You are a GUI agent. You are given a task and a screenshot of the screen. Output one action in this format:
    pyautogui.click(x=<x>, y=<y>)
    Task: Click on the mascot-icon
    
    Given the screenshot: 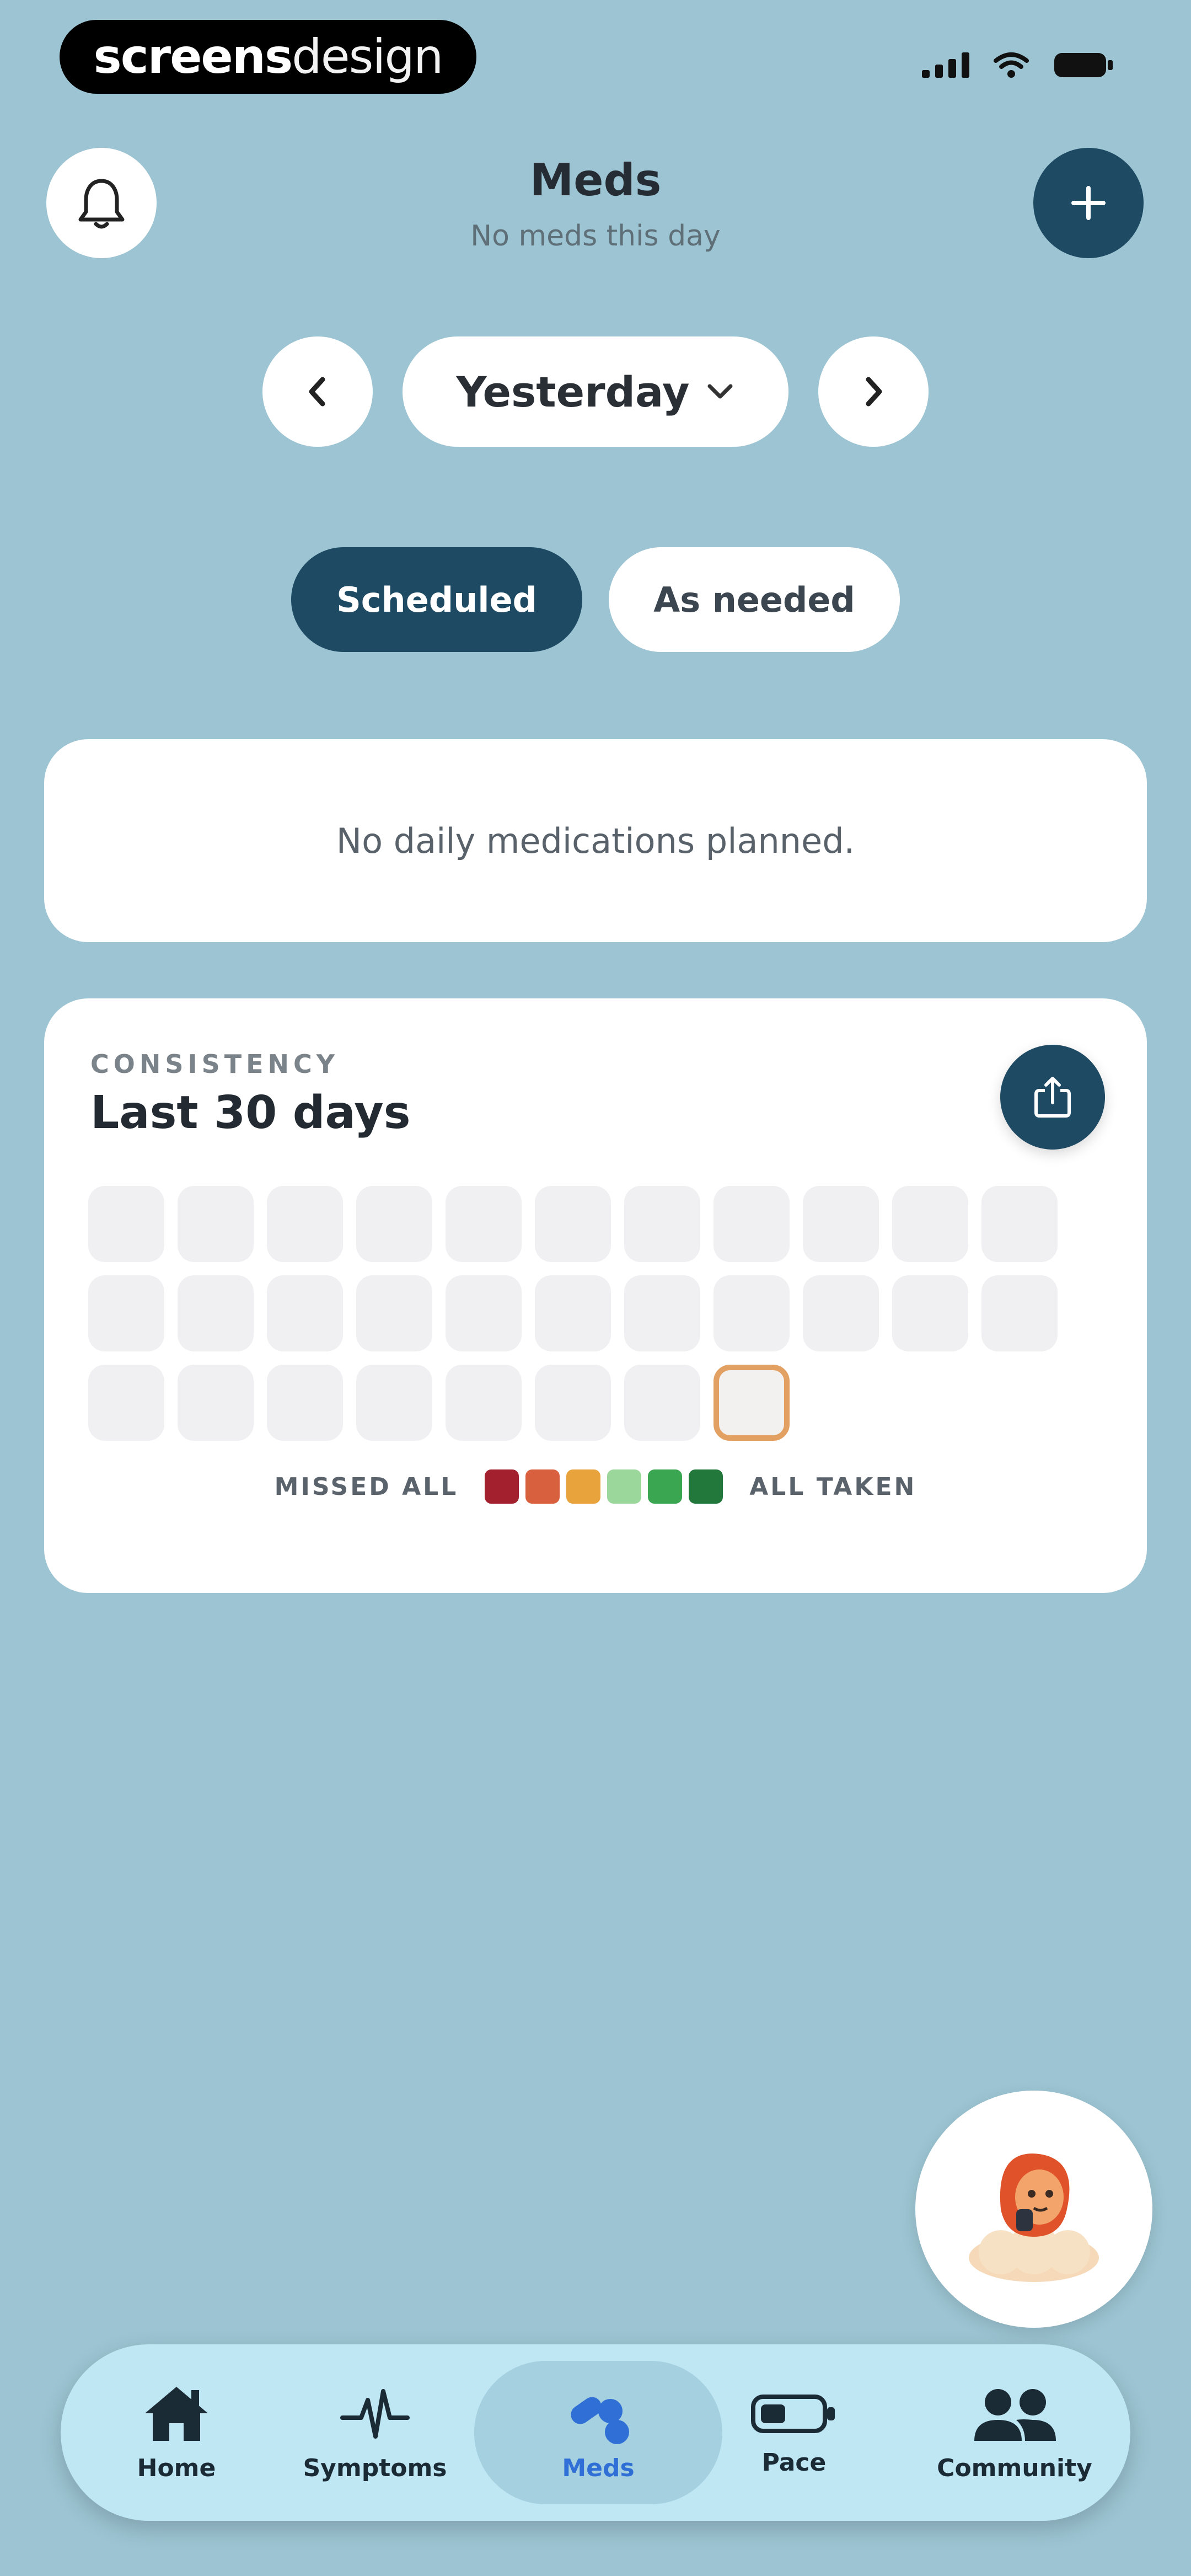 What is the action you would take?
    pyautogui.click(x=1034, y=2217)
    